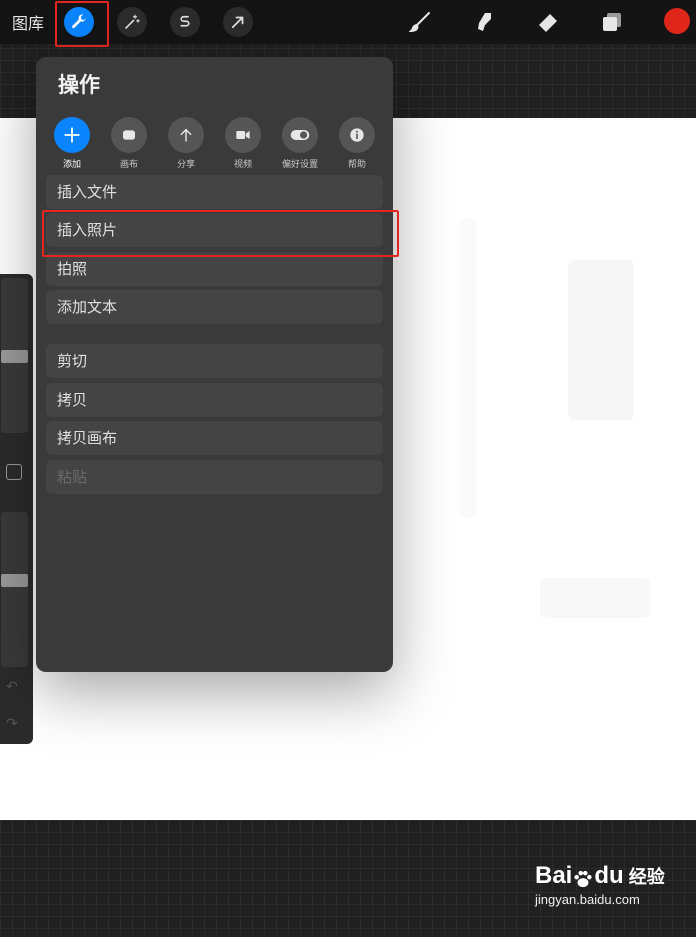 The width and height of the screenshot is (696, 937). I want to click on brush-button, so click(420, 22).